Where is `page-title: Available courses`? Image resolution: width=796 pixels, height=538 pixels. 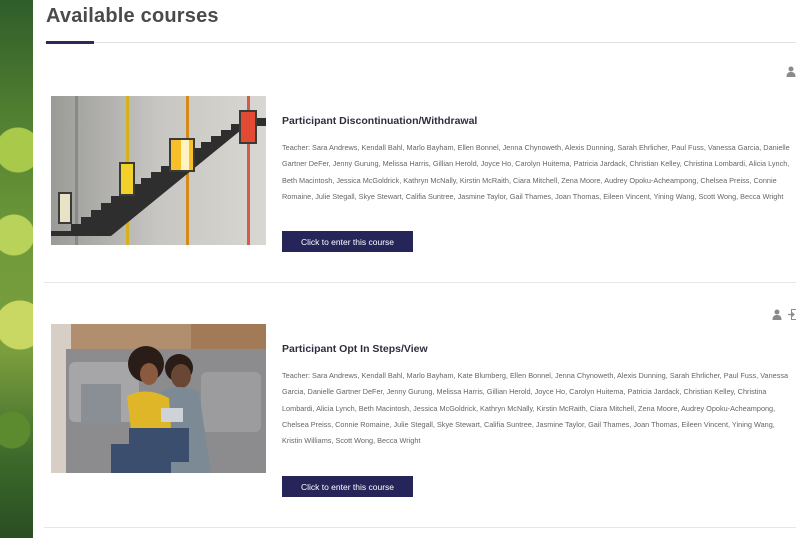 page-title: Available courses is located at coordinates (132, 16).